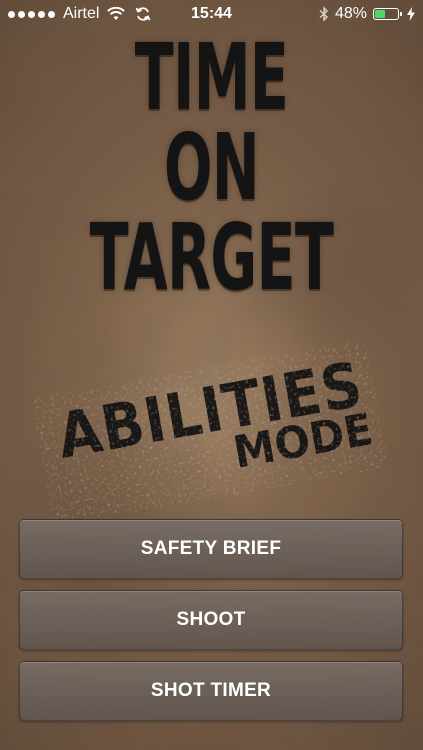 This screenshot has height=750, width=423. I want to click on title-line-target: TARGET, so click(211, 257).